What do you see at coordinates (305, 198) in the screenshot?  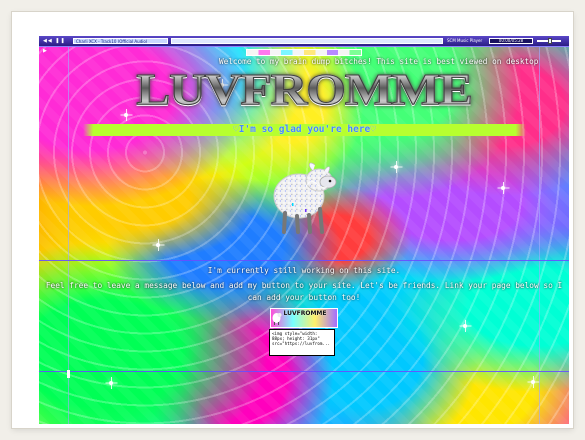 I see `sheep-icon` at bounding box center [305, 198].